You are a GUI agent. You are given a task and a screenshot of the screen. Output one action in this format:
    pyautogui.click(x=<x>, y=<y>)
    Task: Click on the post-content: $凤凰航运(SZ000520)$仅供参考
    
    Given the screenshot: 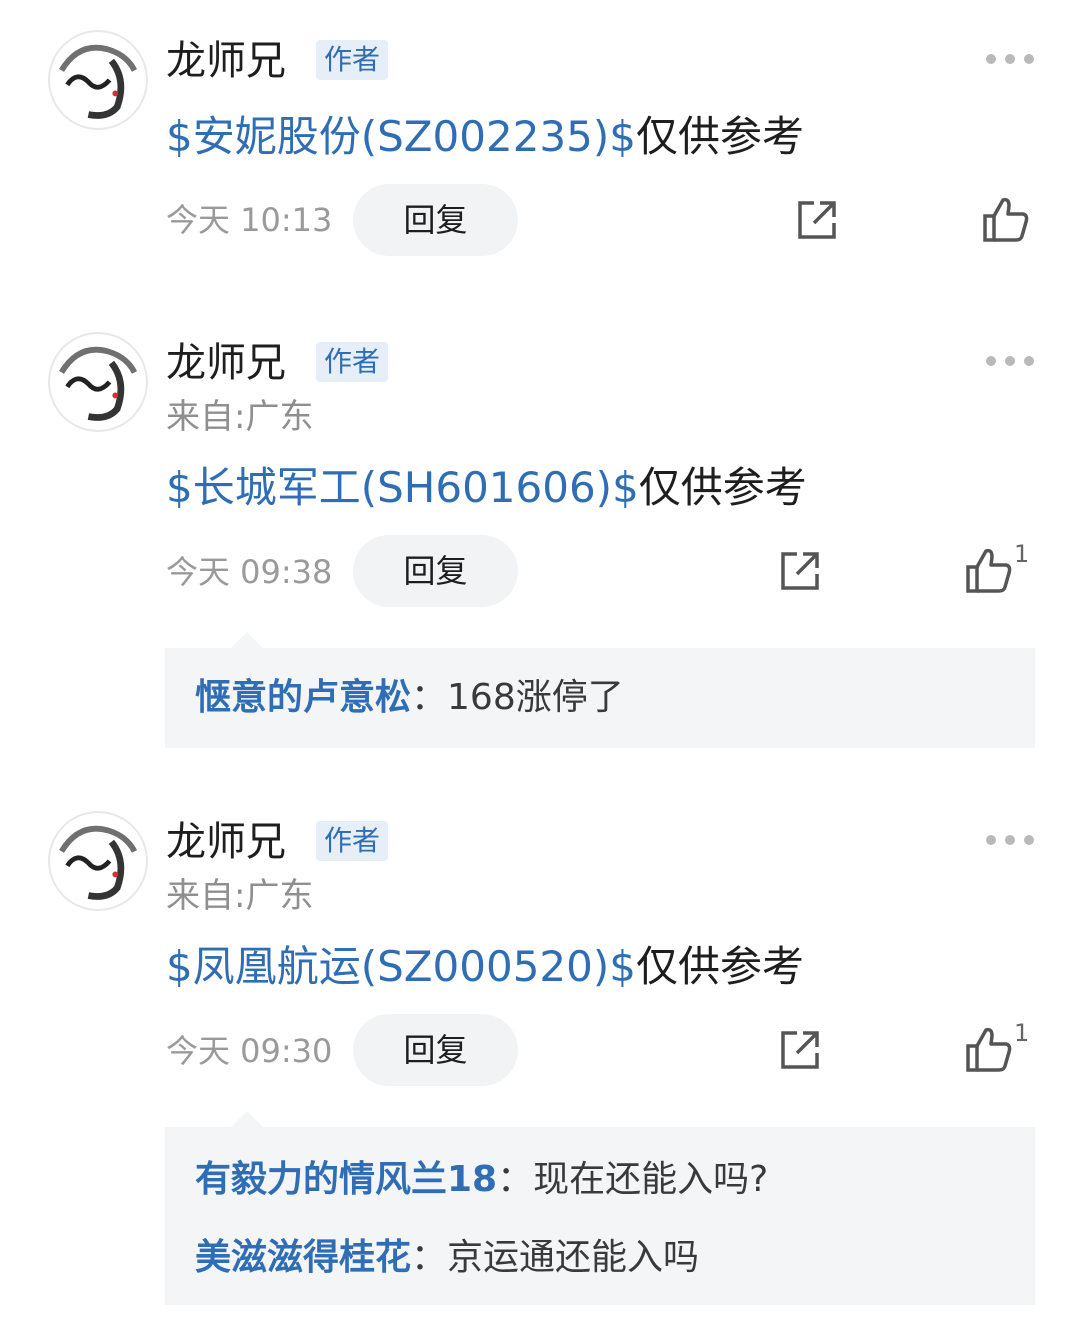 What is the action you would take?
    pyautogui.click(x=485, y=967)
    